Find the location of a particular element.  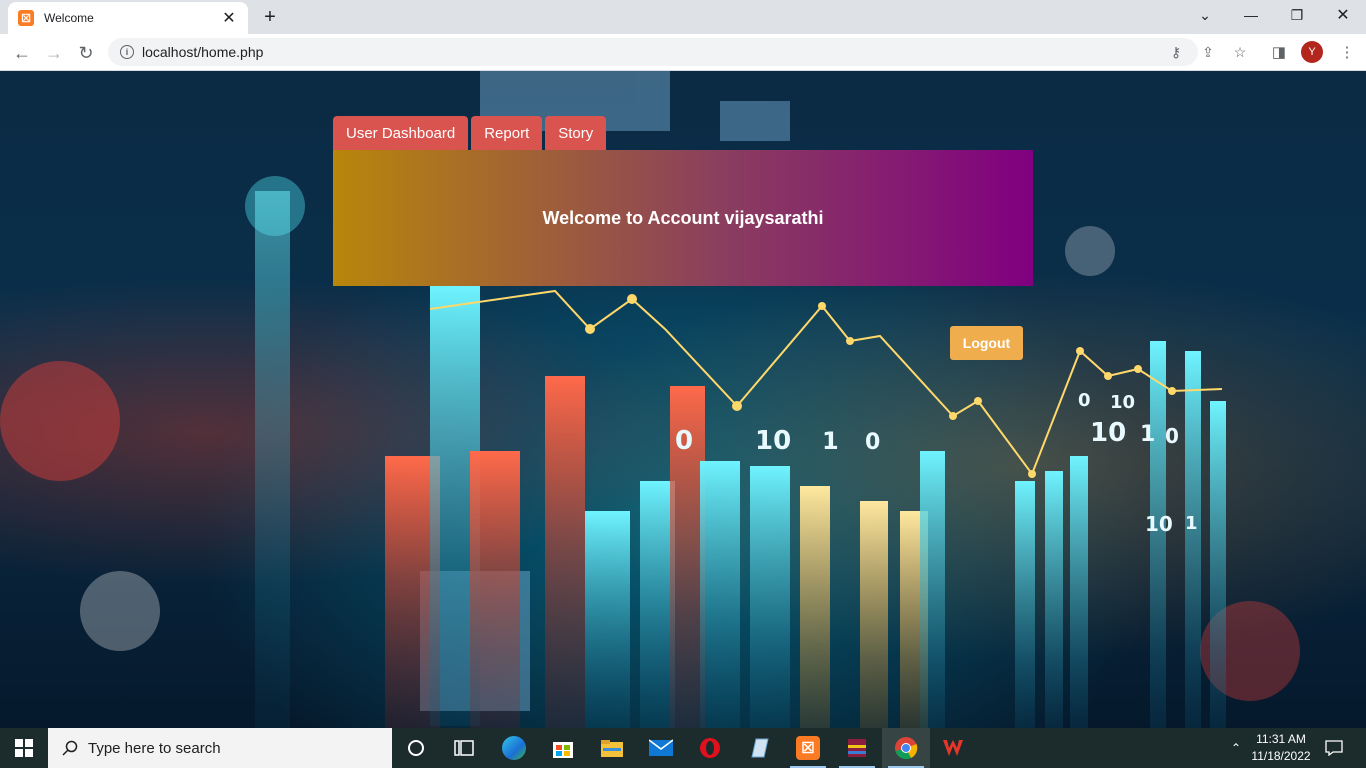

chrome-icon is located at coordinates (906, 748).